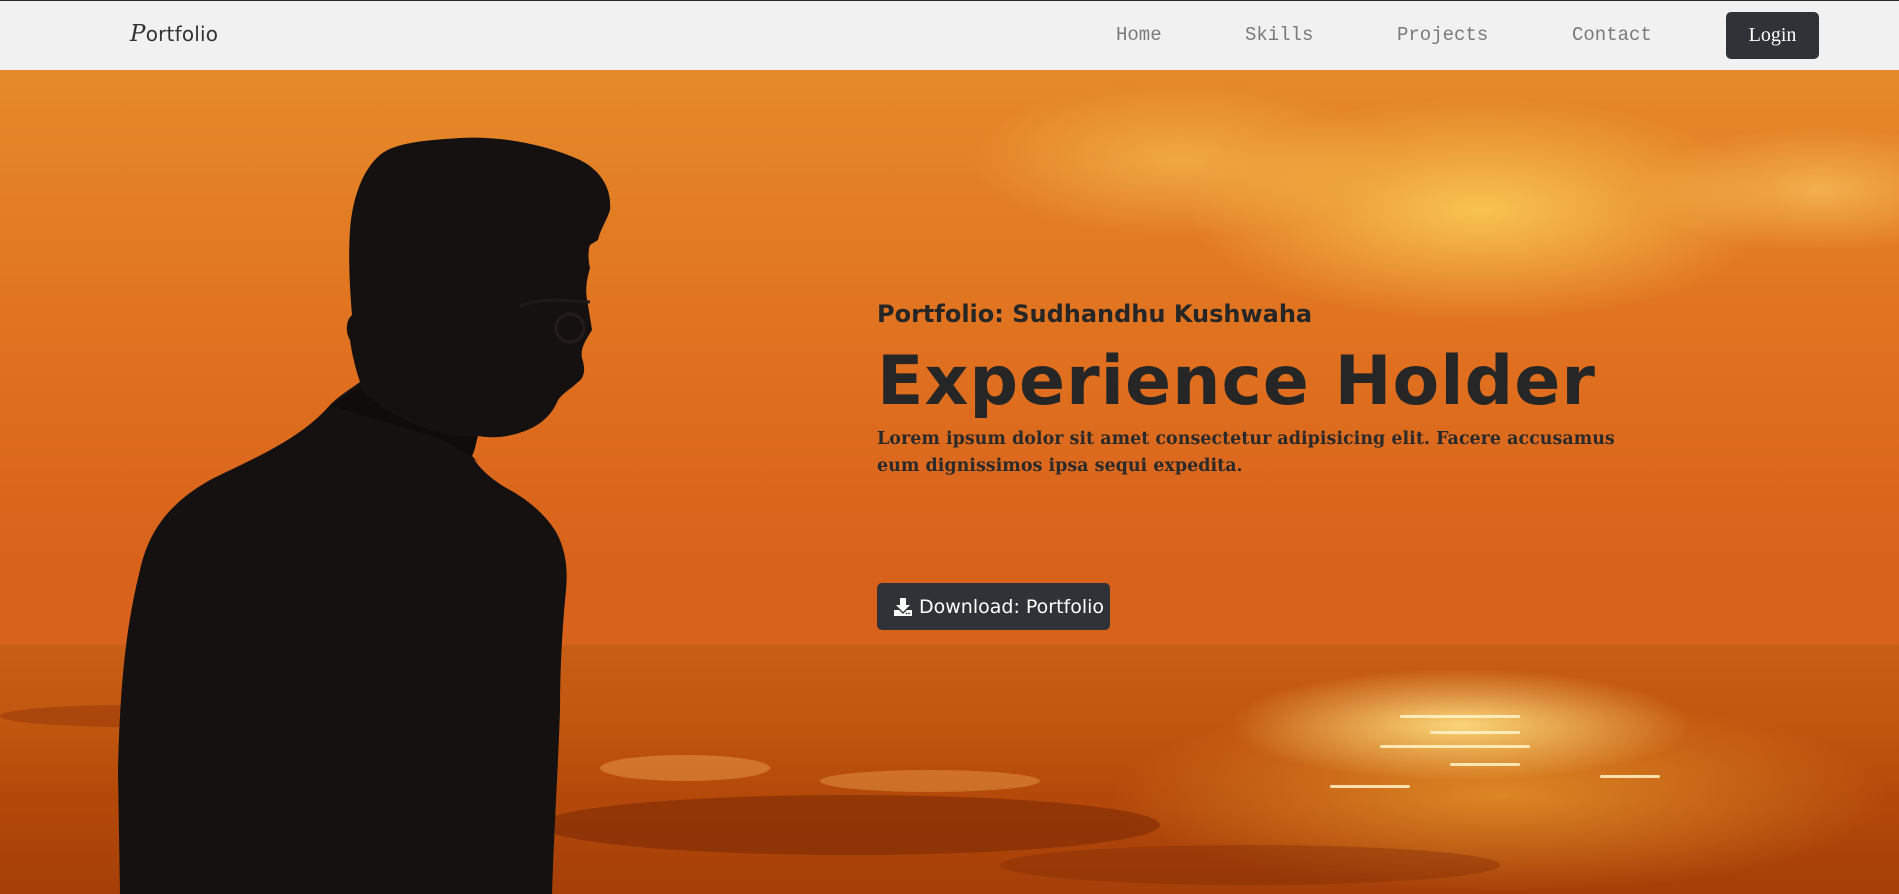  What do you see at coordinates (1139, 35) in the screenshot?
I see `nav-link-home: Home` at bounding box center [1139, 35].